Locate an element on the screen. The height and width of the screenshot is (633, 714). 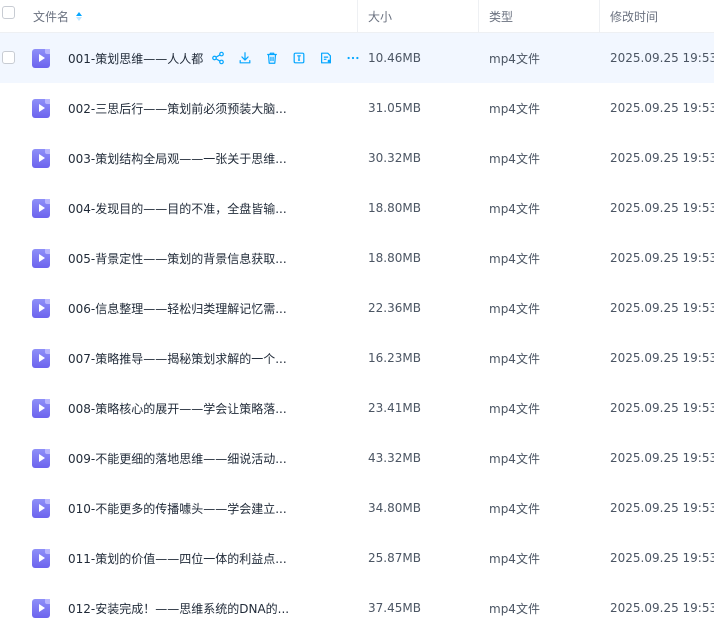
ai-summary-icon is located at coordinates (326, 58).